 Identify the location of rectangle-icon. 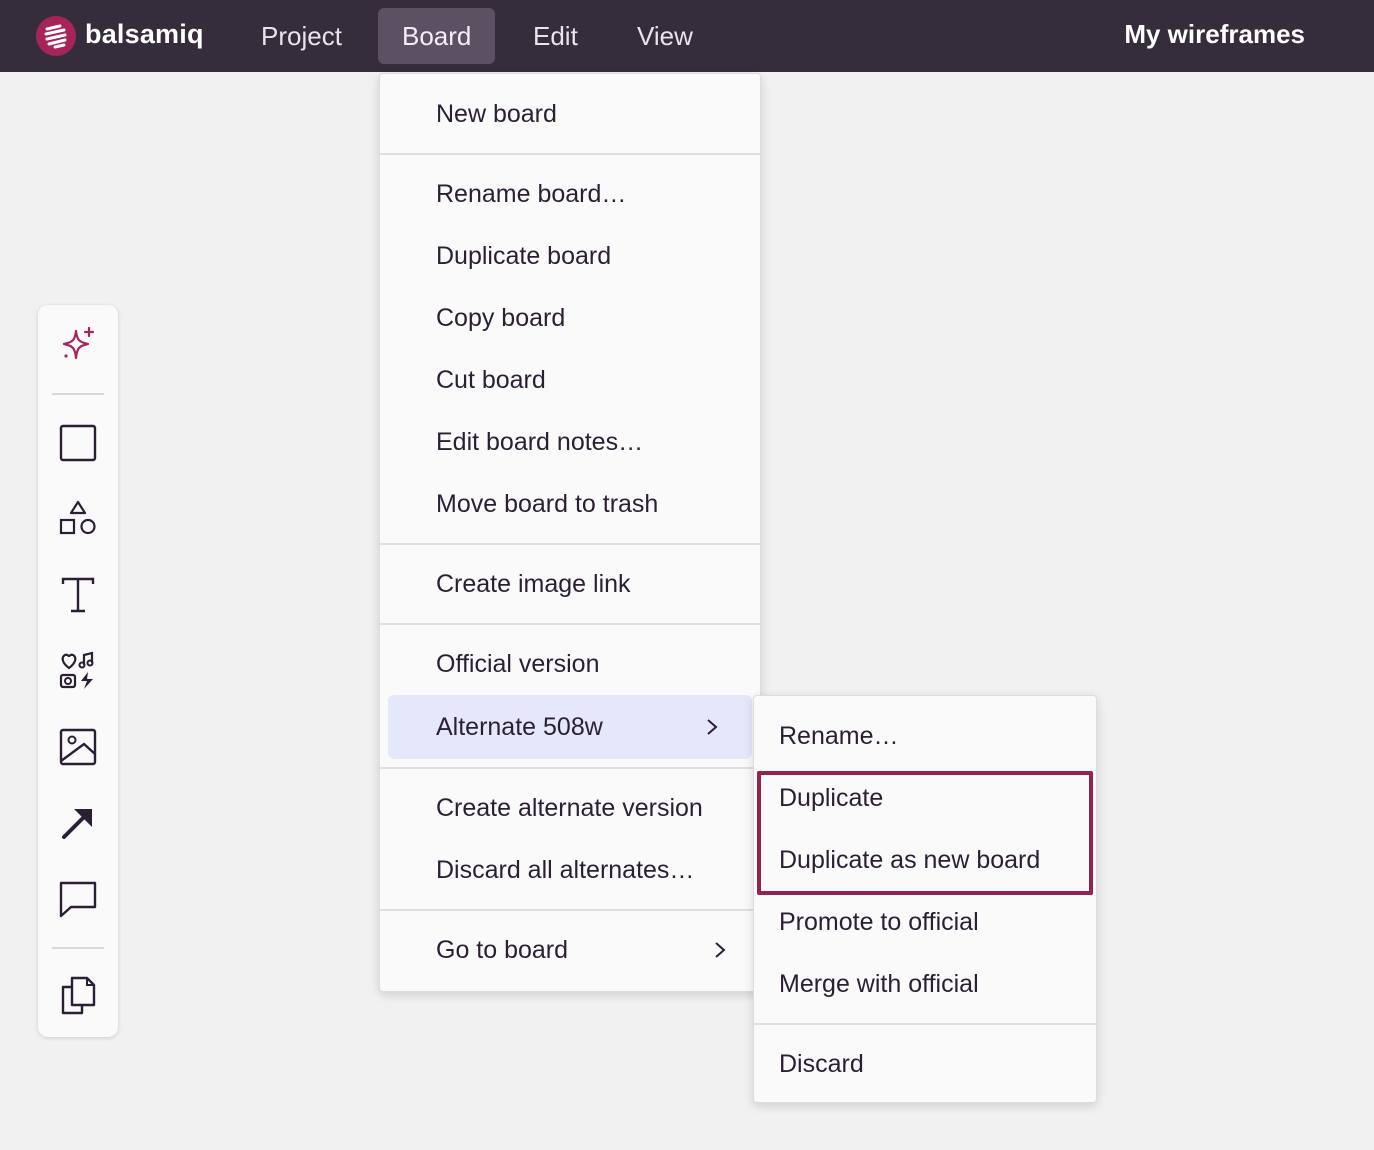
(78, 443).